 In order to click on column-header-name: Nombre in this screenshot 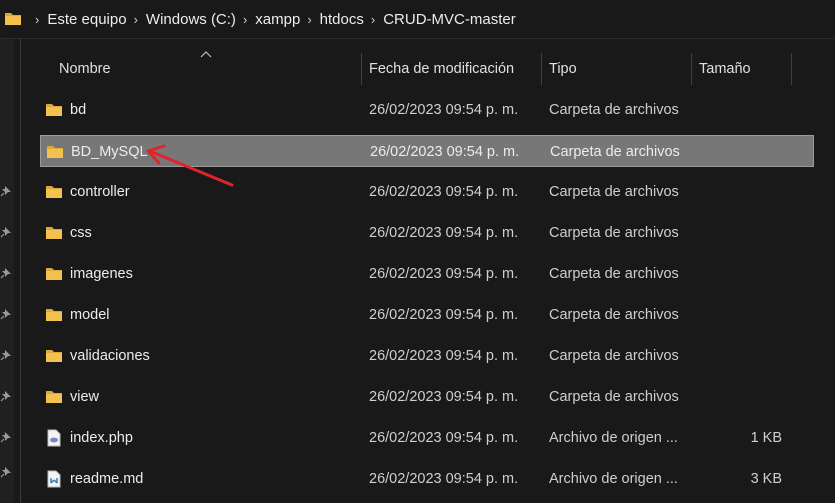, I will do `click(85, 69)`.